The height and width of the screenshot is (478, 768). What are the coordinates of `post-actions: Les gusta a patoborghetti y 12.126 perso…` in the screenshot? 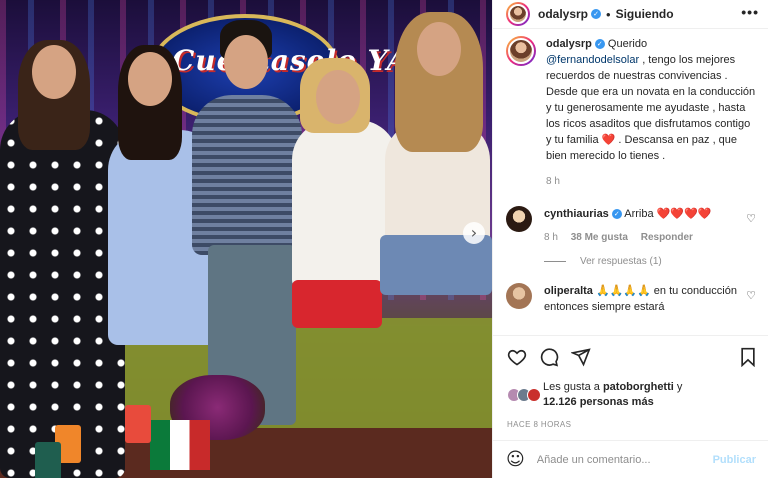 It's located at (630, 382).